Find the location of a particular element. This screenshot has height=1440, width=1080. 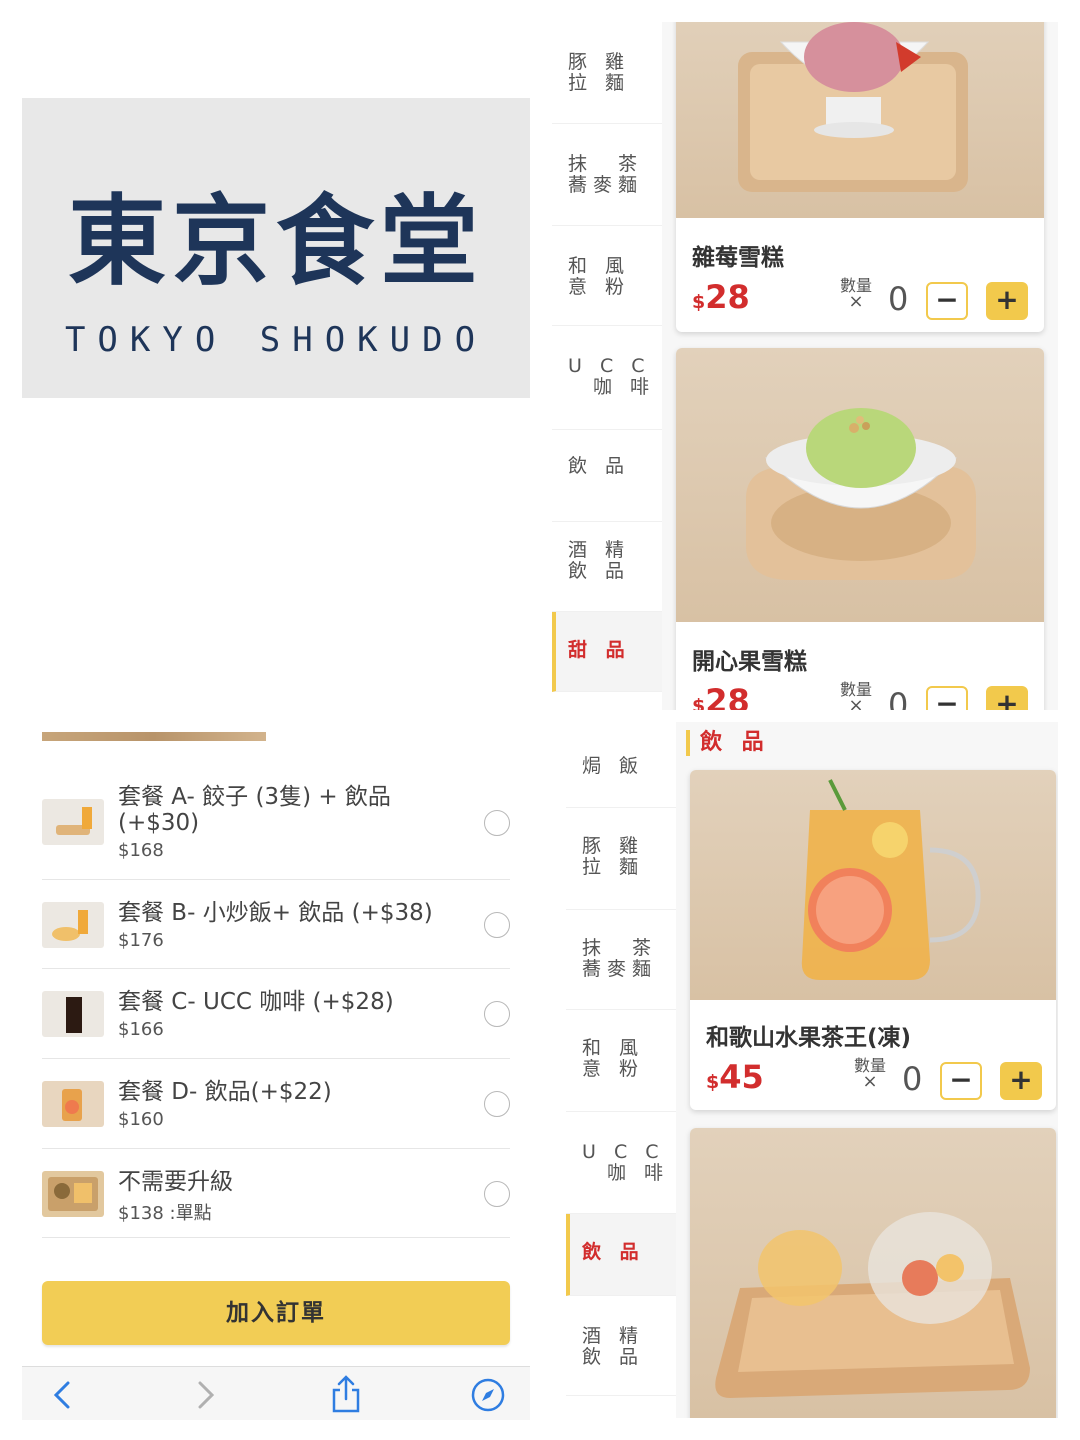

set-none-thumbnail is located at coordinates (73, 1194).